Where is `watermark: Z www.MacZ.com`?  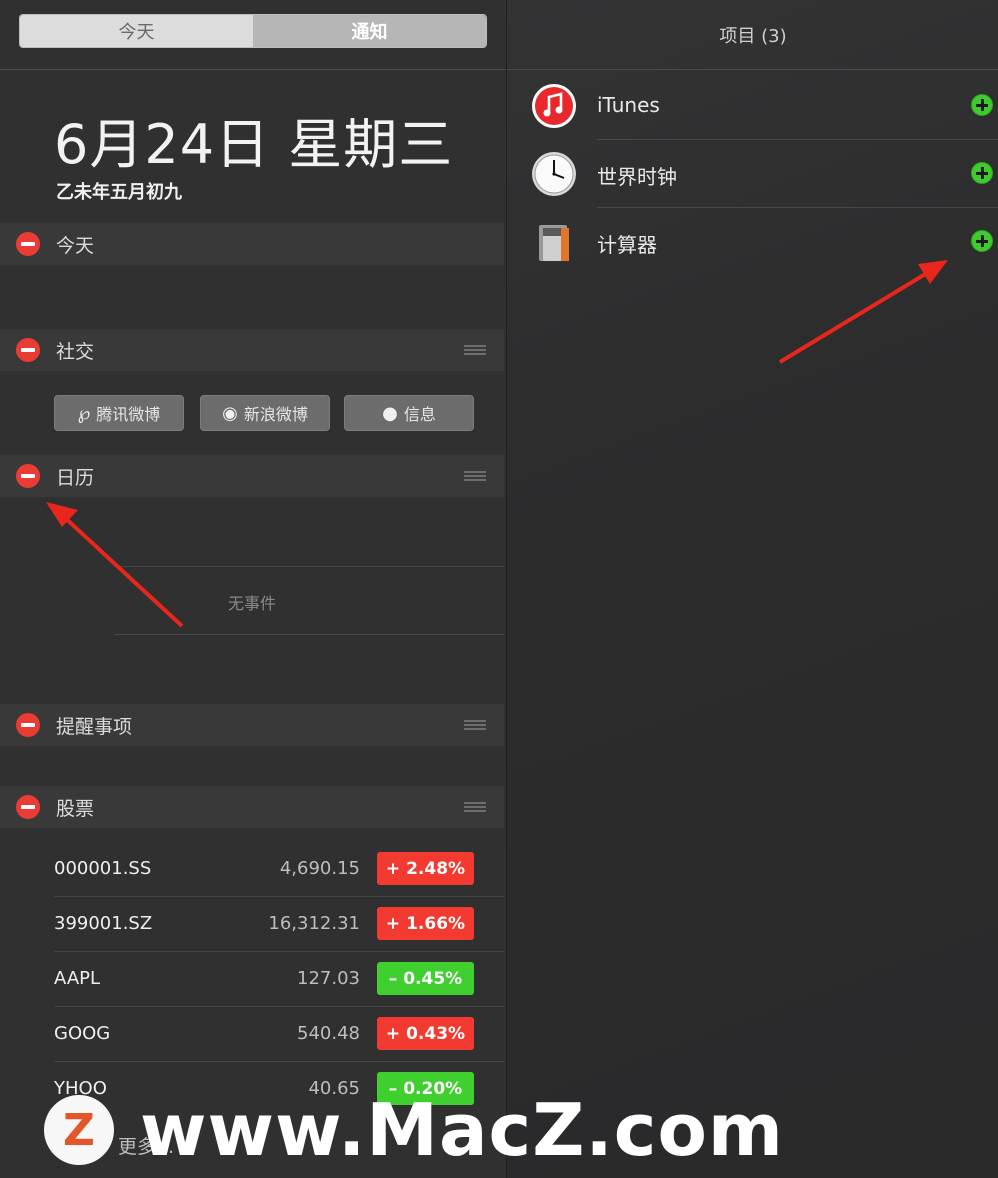 watermark: Z www.MacZ.com is located at coordinates (414, 1130).